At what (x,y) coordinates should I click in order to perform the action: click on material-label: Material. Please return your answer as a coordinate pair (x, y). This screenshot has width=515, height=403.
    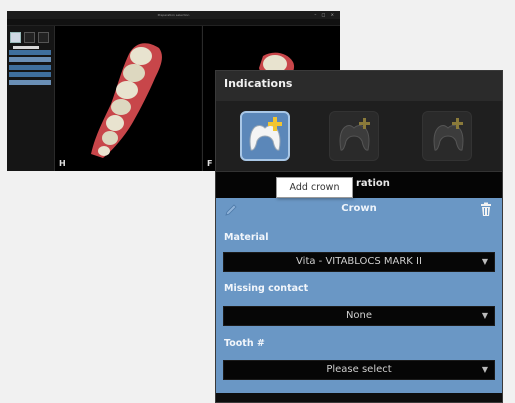
    Looking at the image, I should click on (246, 237).